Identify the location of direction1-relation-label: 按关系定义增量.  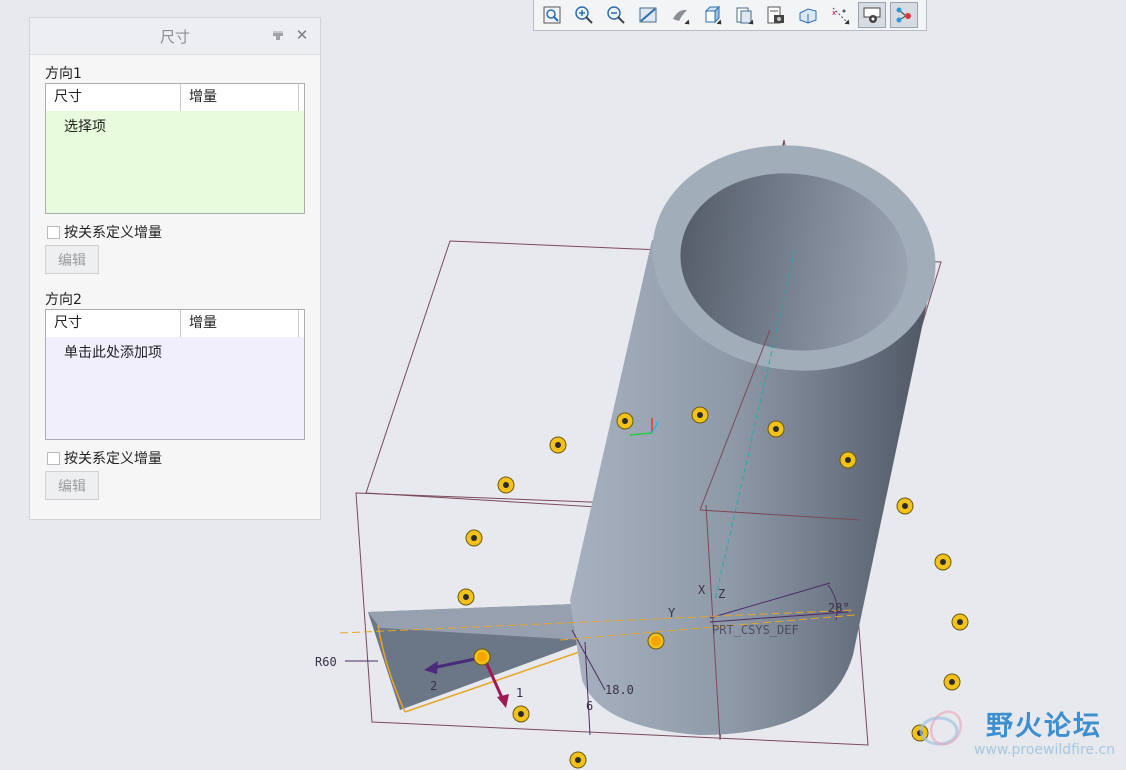
(113, 233).